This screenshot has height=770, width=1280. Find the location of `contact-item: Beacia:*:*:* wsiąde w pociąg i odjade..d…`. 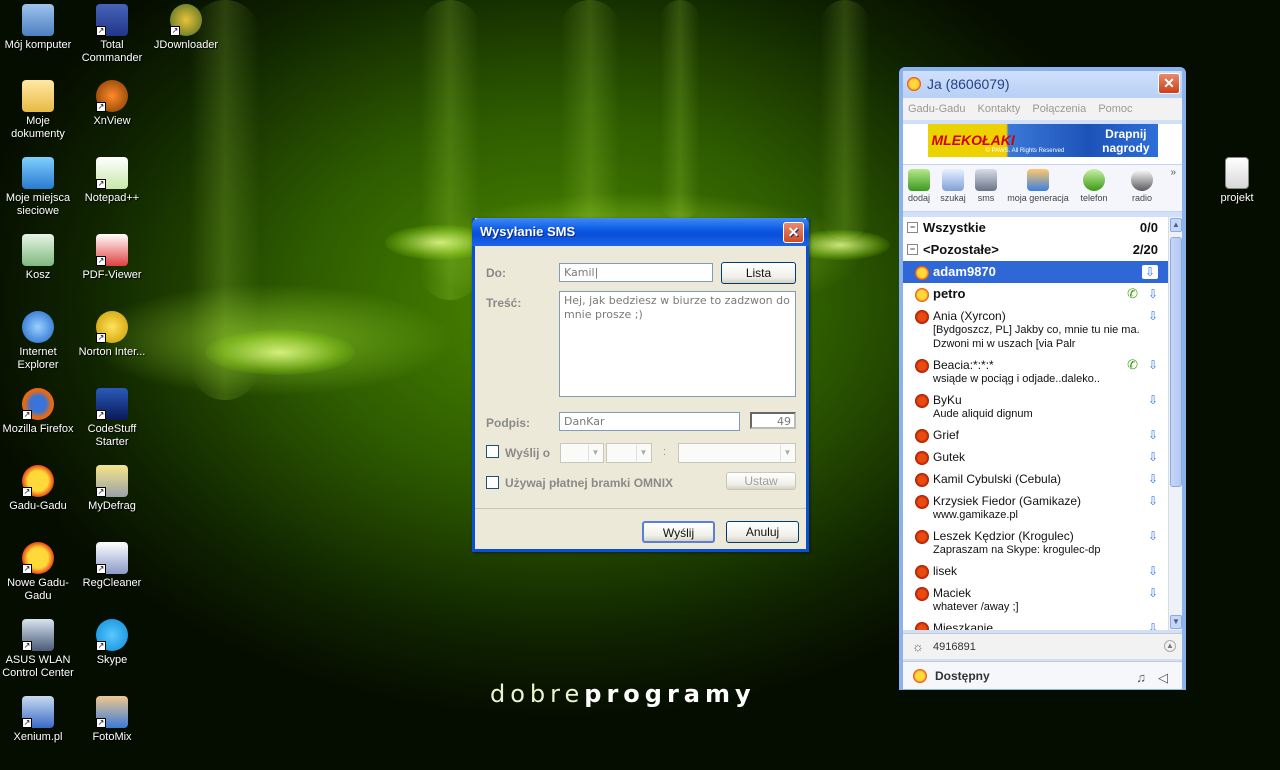

contact-item: Beacia:*:*:* wsiąde w pociąg i odjade..d… is located at coordinates (1035, 371).